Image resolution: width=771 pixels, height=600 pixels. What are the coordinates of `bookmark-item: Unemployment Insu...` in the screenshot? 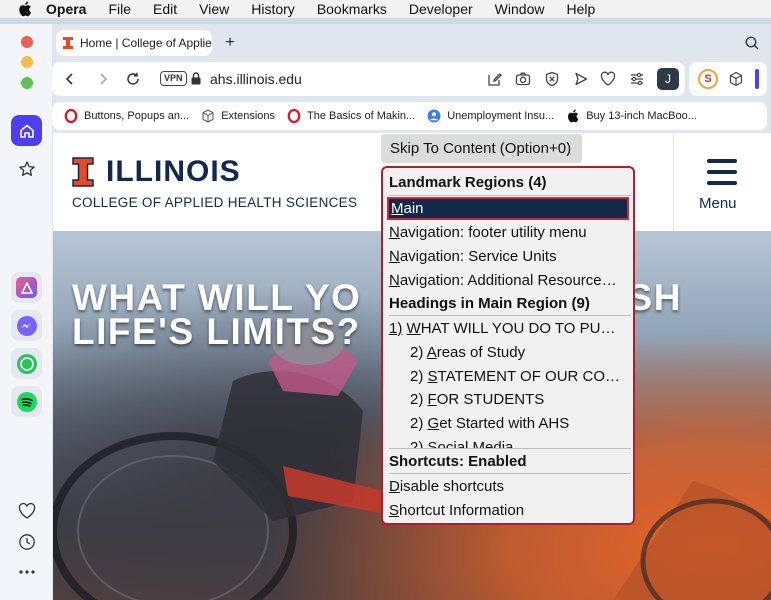 It's located at (490, 116).